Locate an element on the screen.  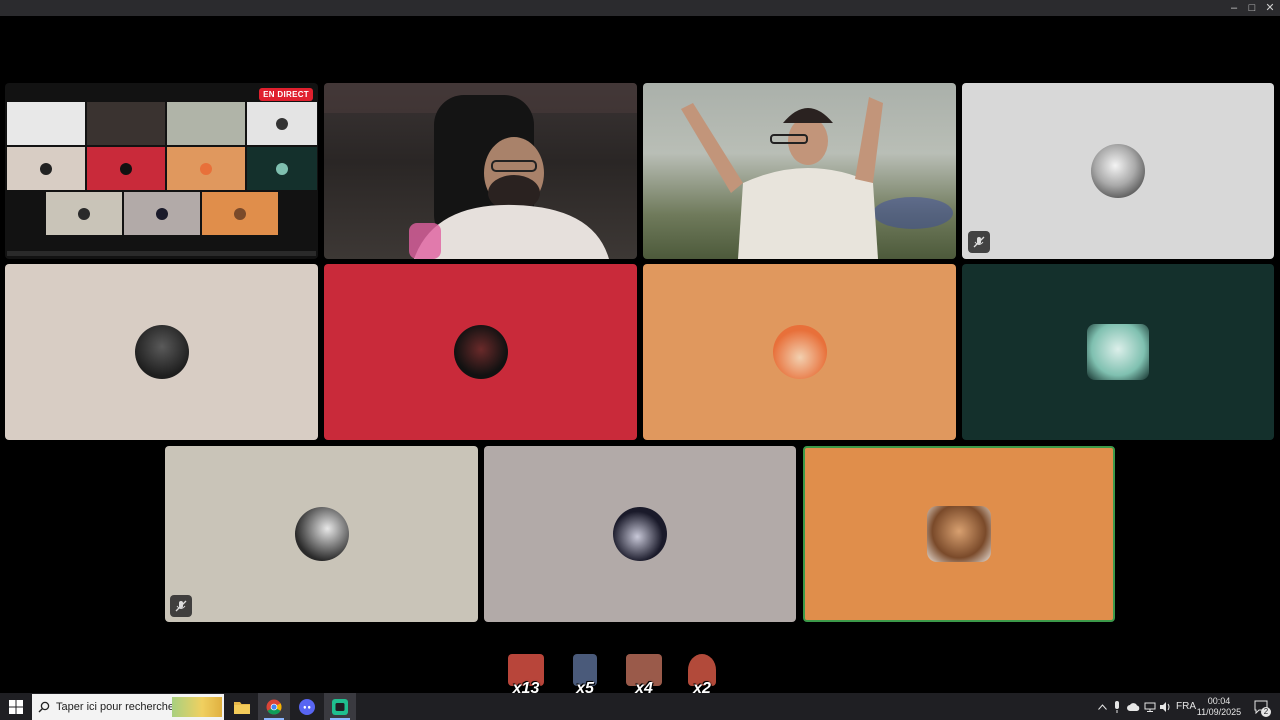
search-highlight-icon is located at coordinates (197, 707).